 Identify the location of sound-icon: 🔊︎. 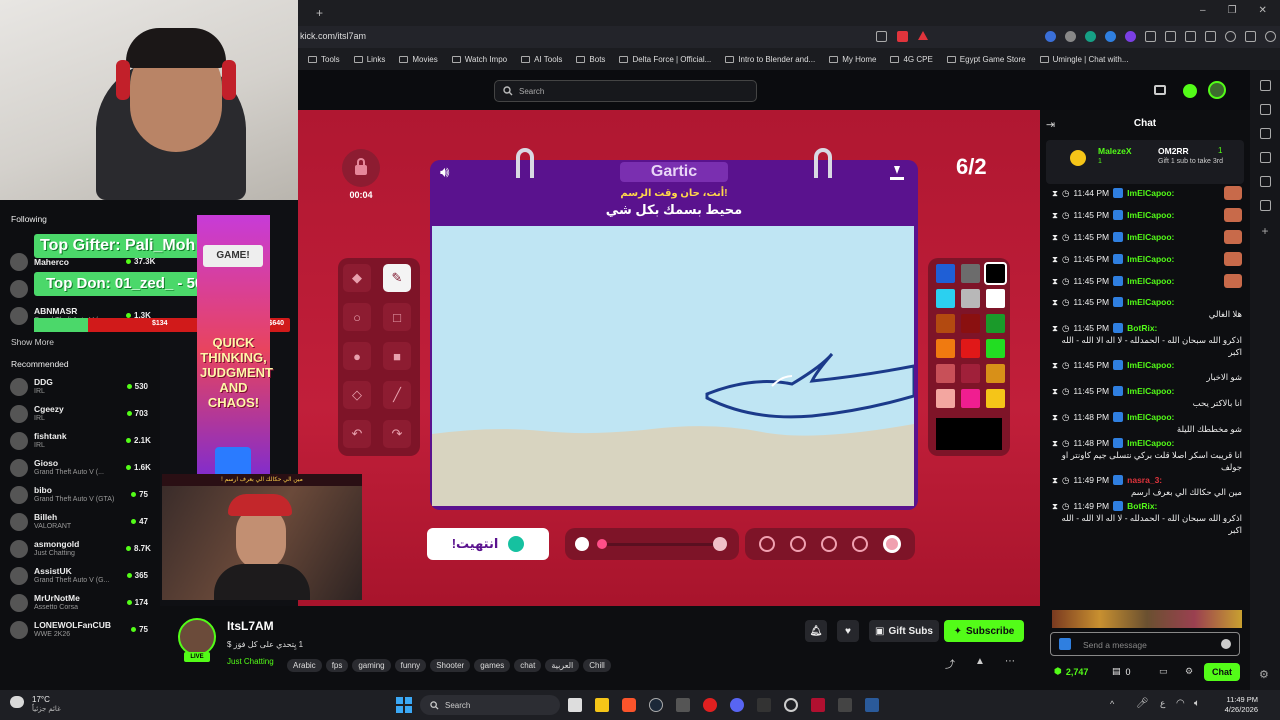
(444, 172).